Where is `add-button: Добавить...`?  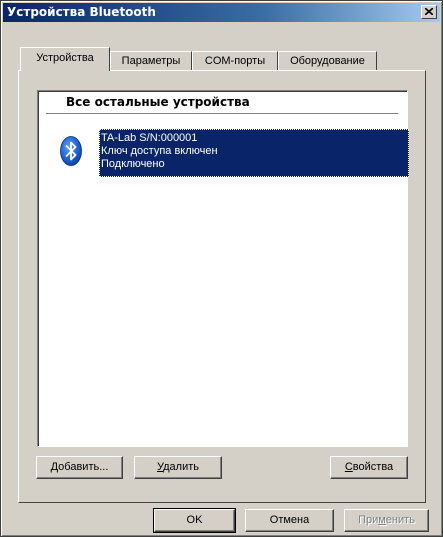
add-button: Добавить... is located at coordinates (79, 467).